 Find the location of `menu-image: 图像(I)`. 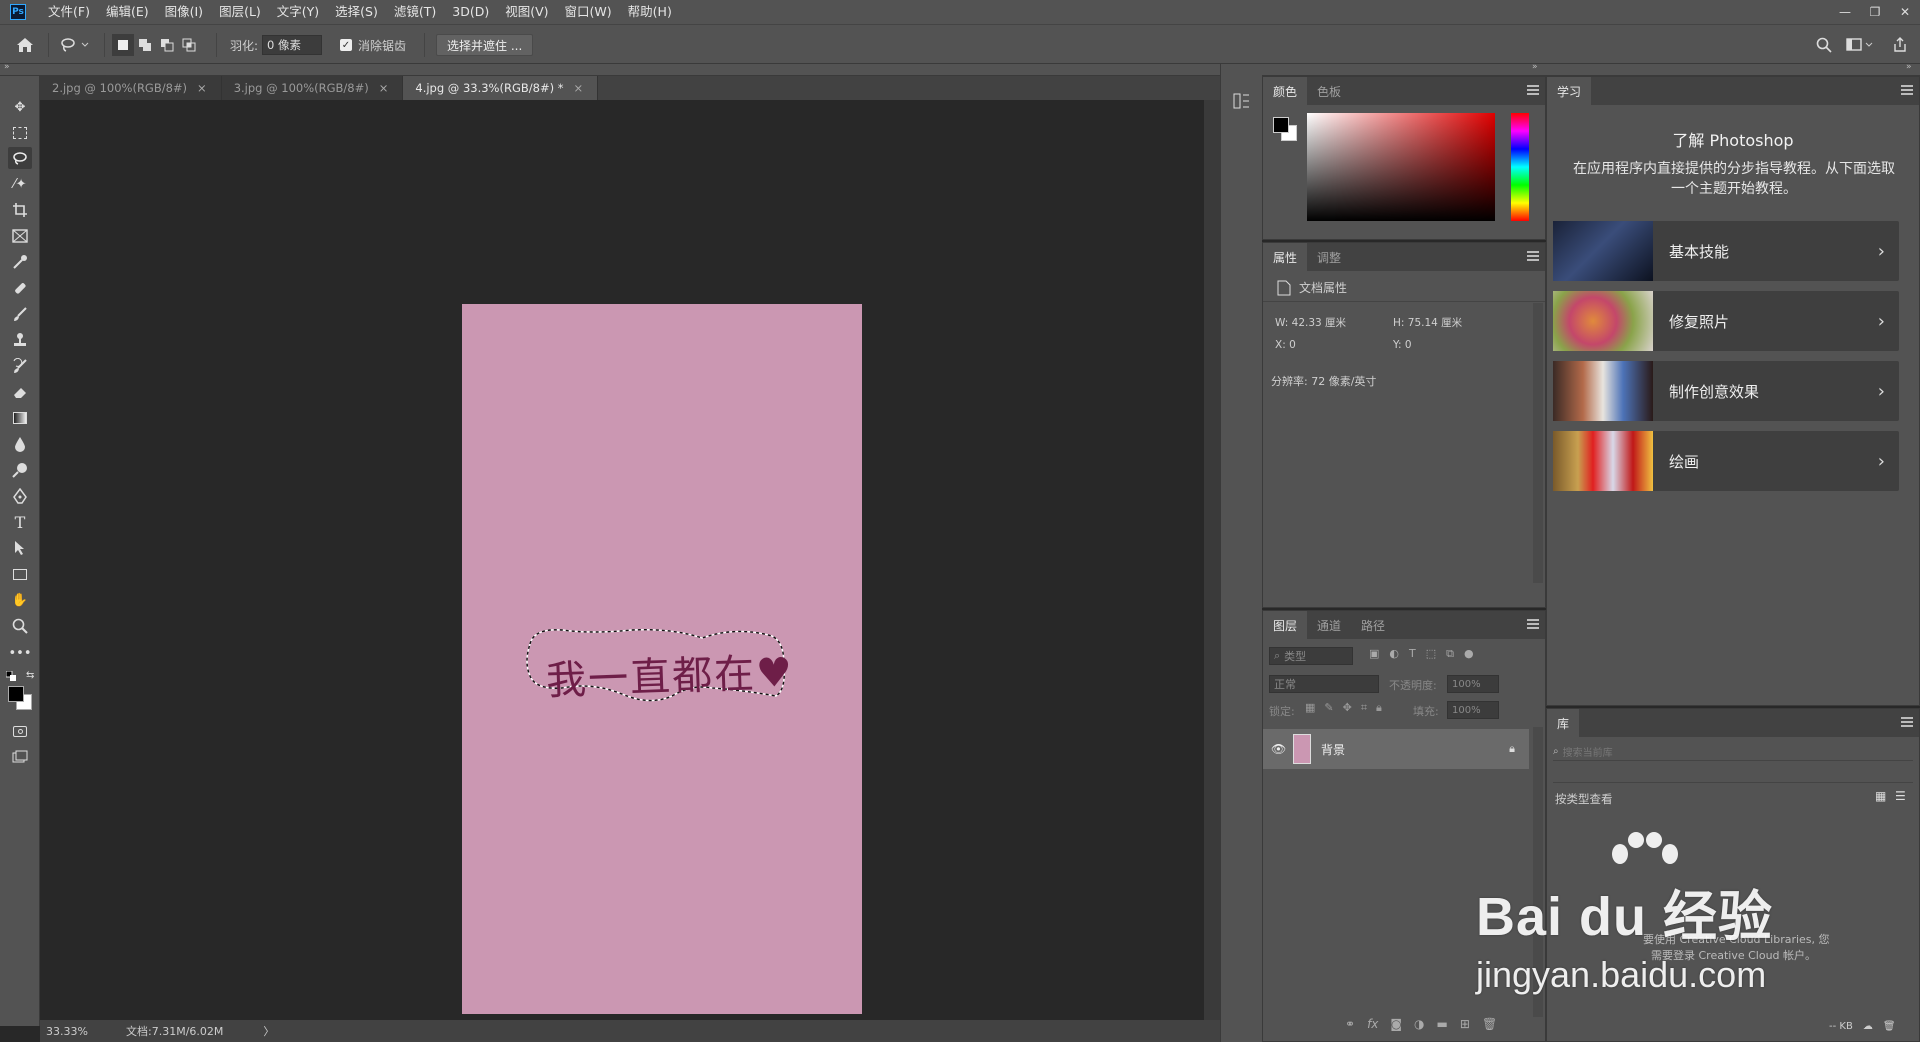

menu-image: 图像(I) is located at coordinates (184, 12).